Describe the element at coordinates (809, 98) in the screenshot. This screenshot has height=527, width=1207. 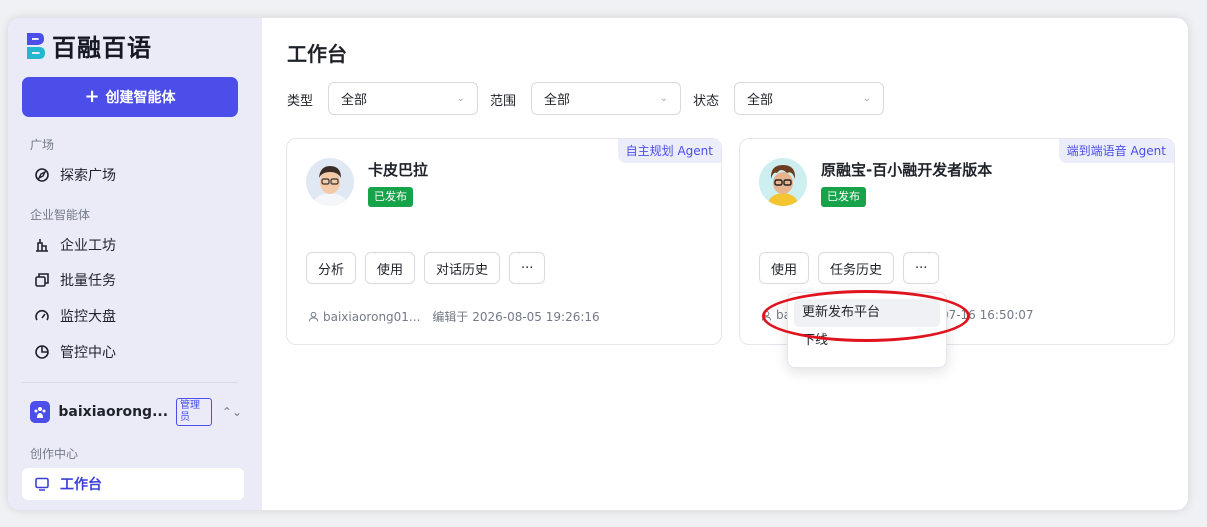
I see `filter-status-select: 全部 ⌄` at that location.